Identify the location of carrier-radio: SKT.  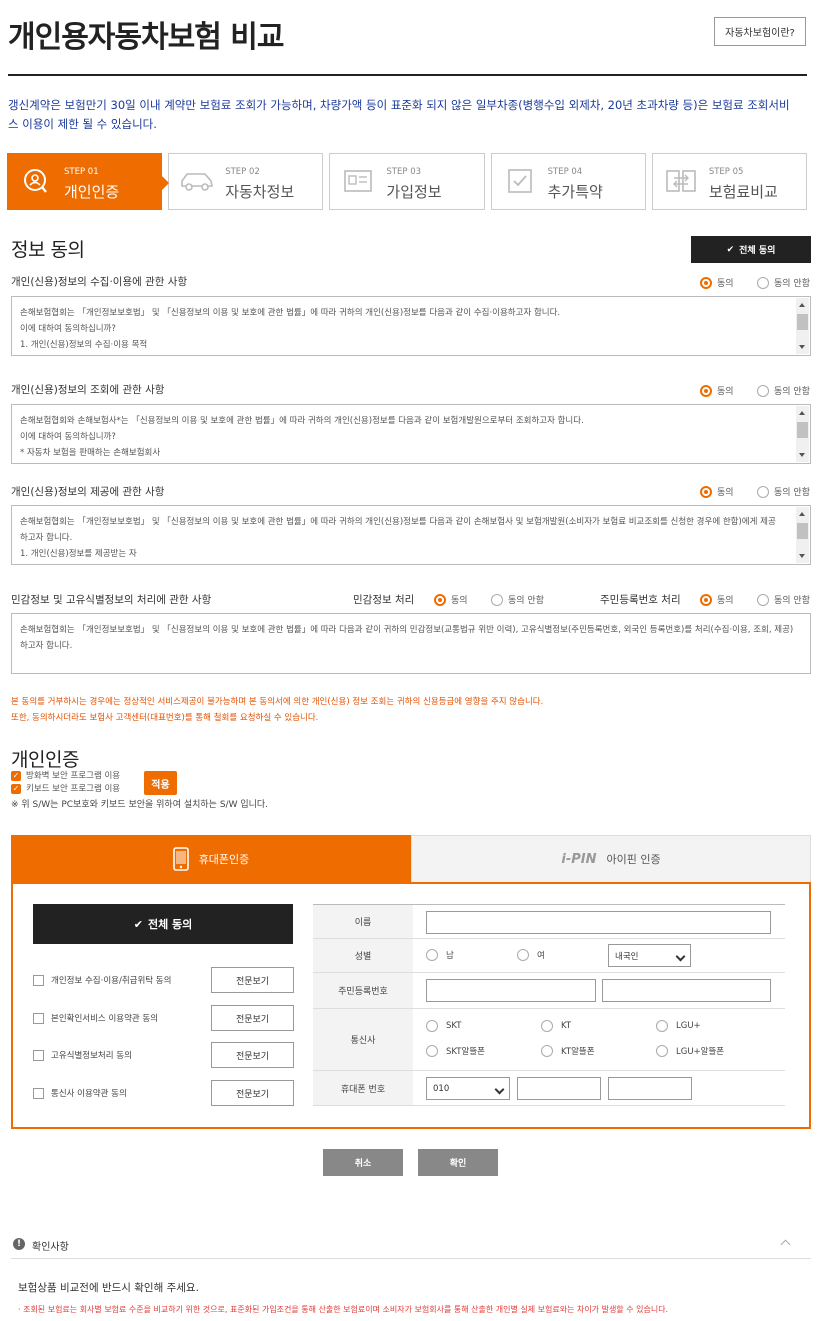
(444, 1026).